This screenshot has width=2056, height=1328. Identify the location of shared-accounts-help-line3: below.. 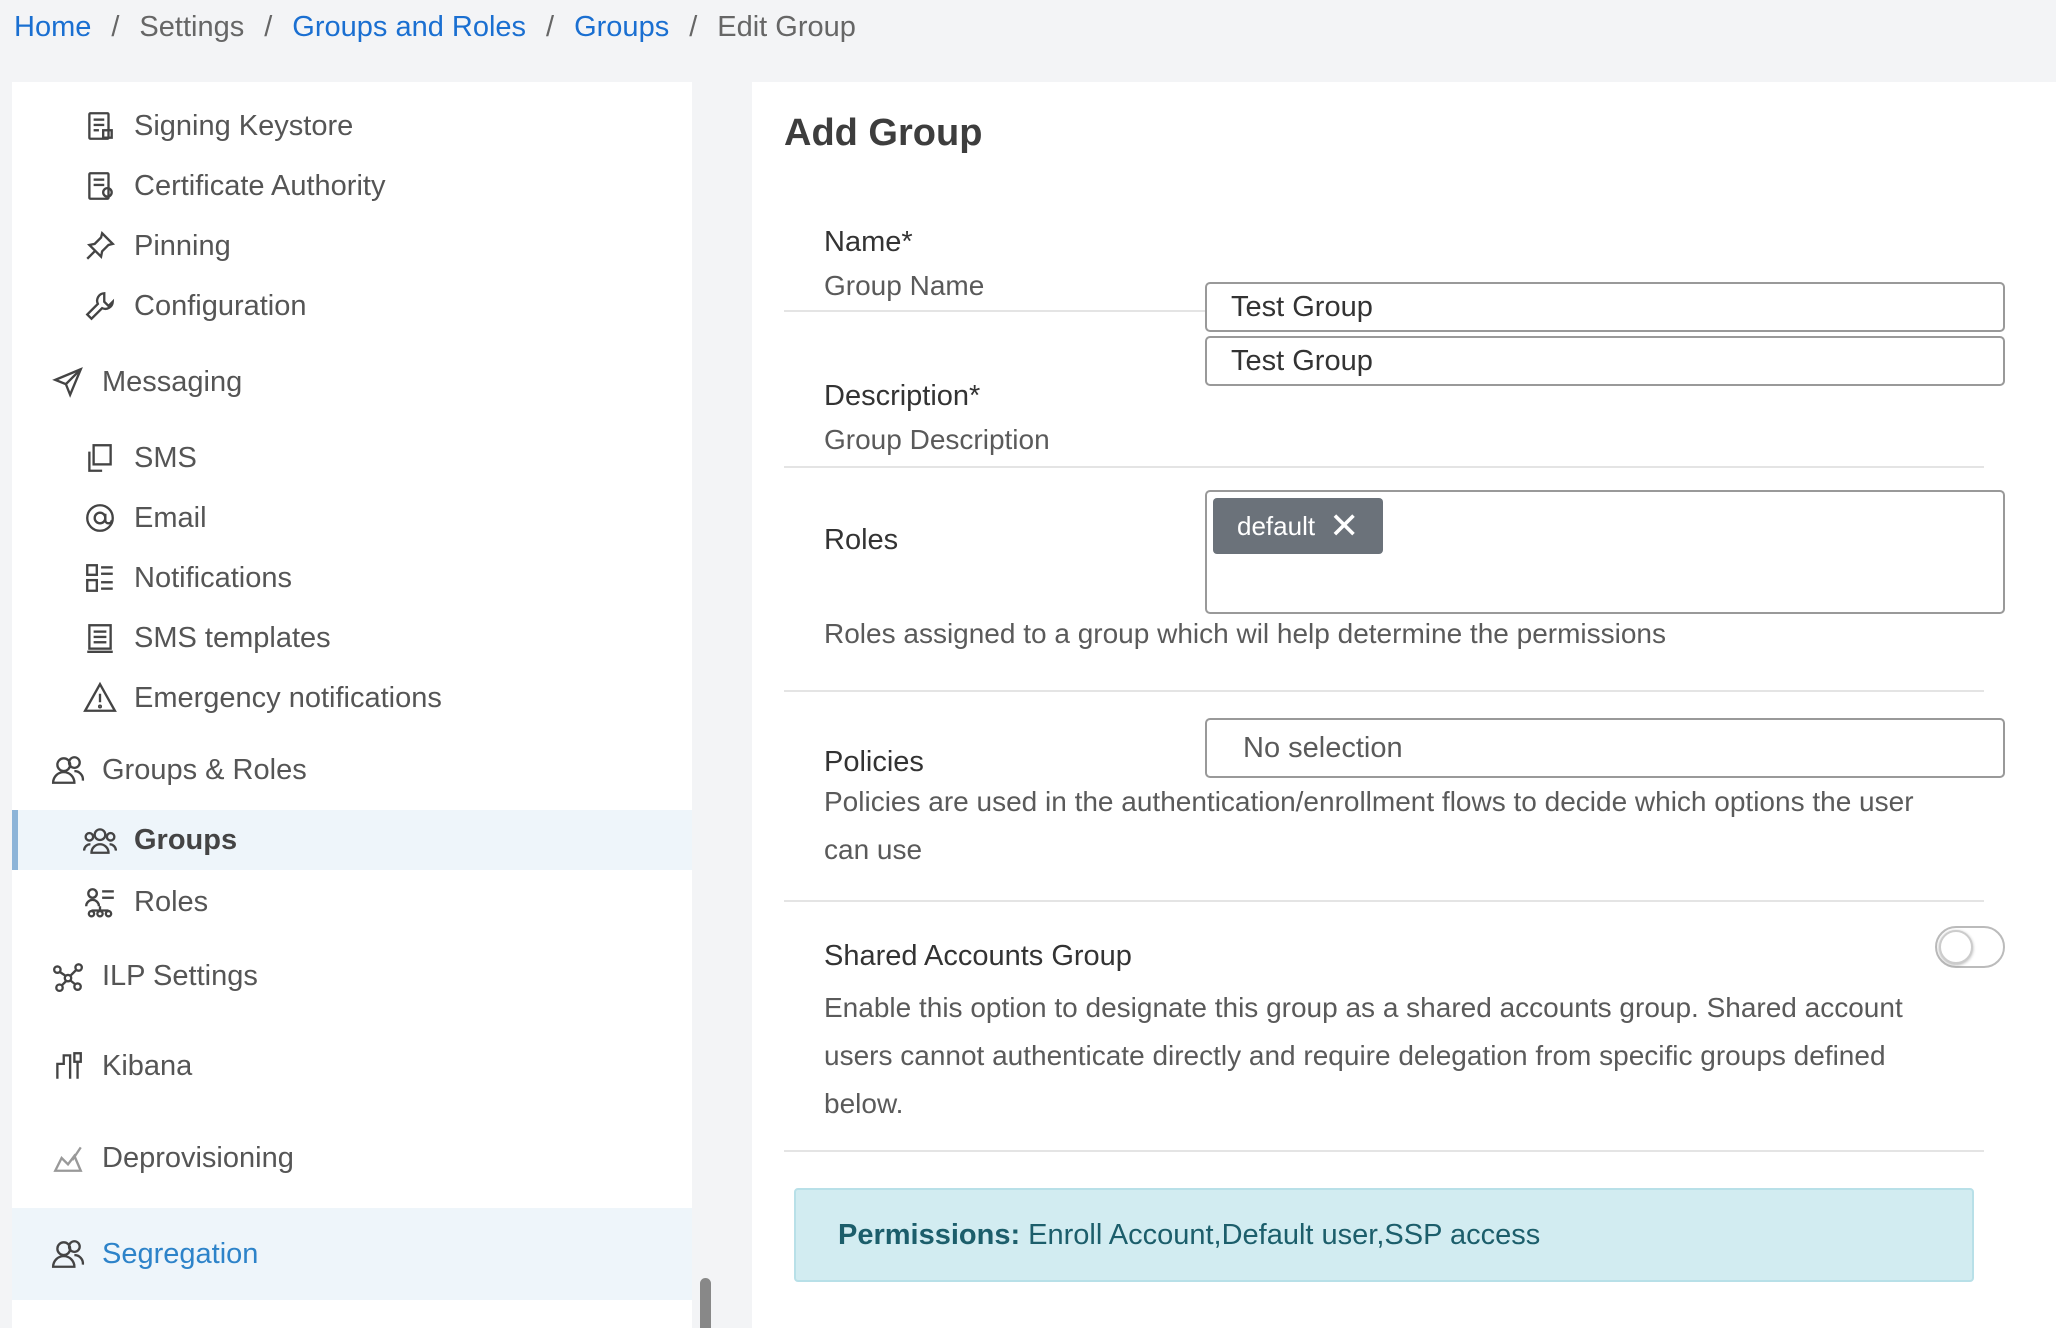
(864, 1103).